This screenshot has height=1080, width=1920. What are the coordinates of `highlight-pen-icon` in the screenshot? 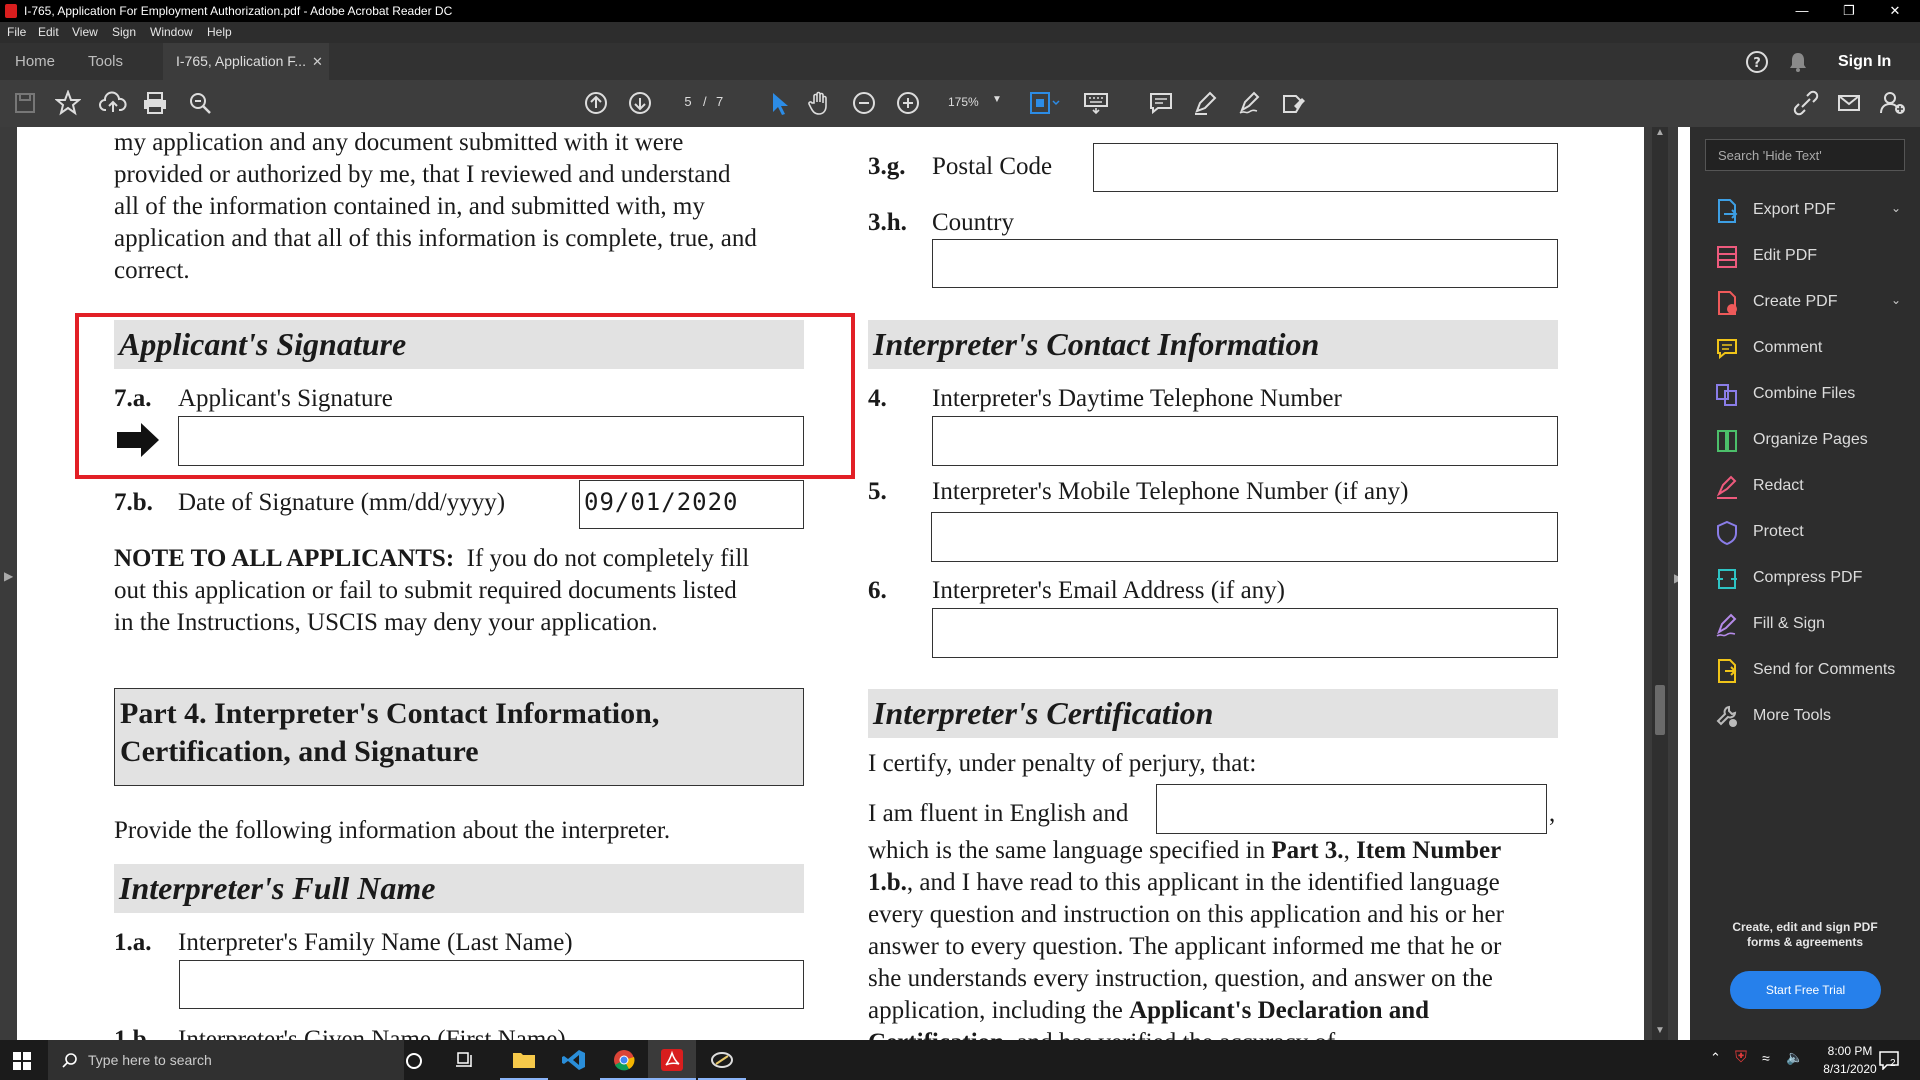 It's located at (1205, 103).